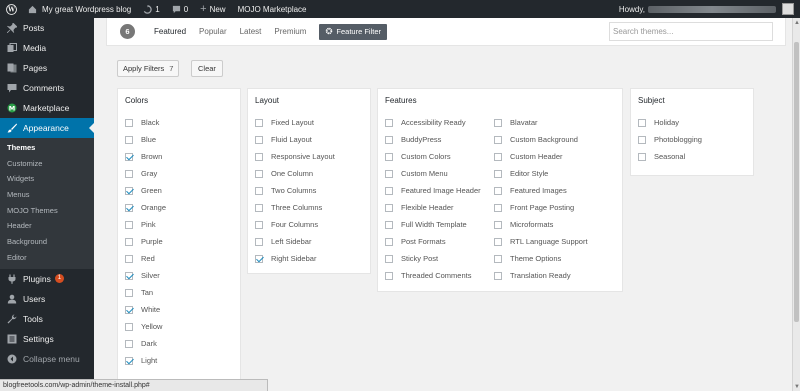  What do you see at coordinates (207, 68) in the screenshot?
I see `clear-filters-button: Clear` at bounding box center [207, 68].